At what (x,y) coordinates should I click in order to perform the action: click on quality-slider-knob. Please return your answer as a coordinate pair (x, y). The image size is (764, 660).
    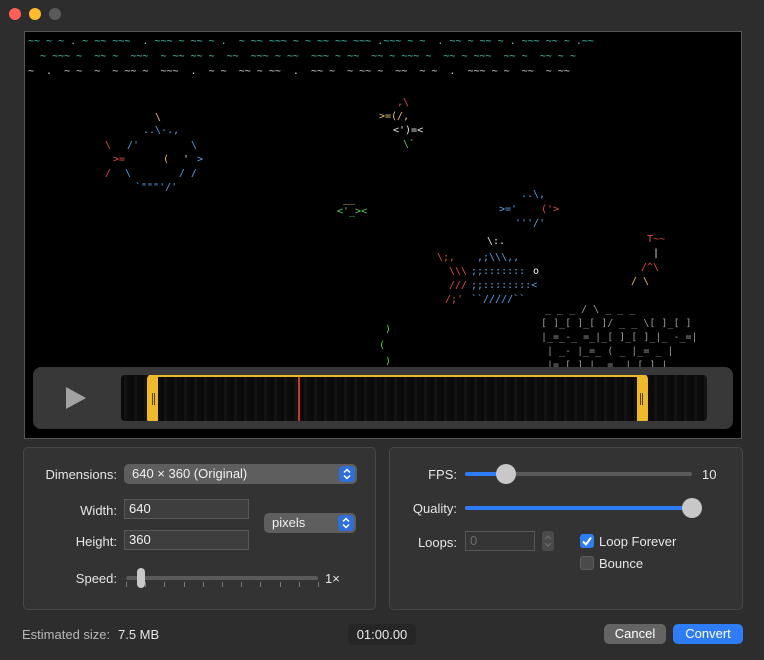
    Looking at the image, I should click on (692, 508).